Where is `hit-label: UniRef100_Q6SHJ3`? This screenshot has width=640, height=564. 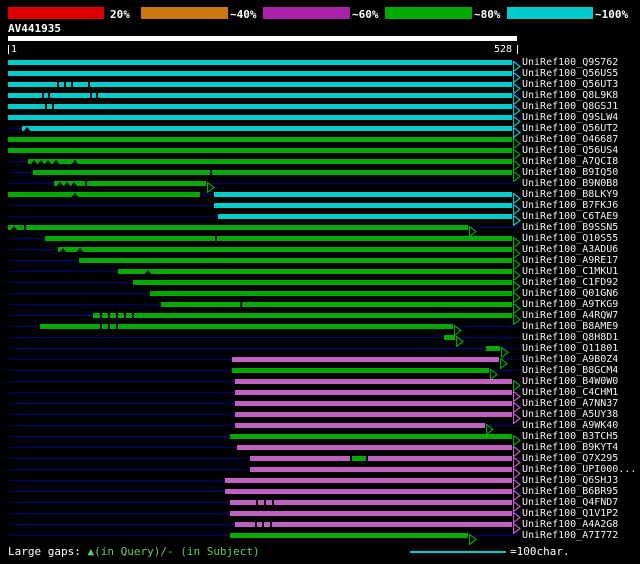 hit-label: UniRef100_Q6SHJ3 is located at coordinates (570, 480).